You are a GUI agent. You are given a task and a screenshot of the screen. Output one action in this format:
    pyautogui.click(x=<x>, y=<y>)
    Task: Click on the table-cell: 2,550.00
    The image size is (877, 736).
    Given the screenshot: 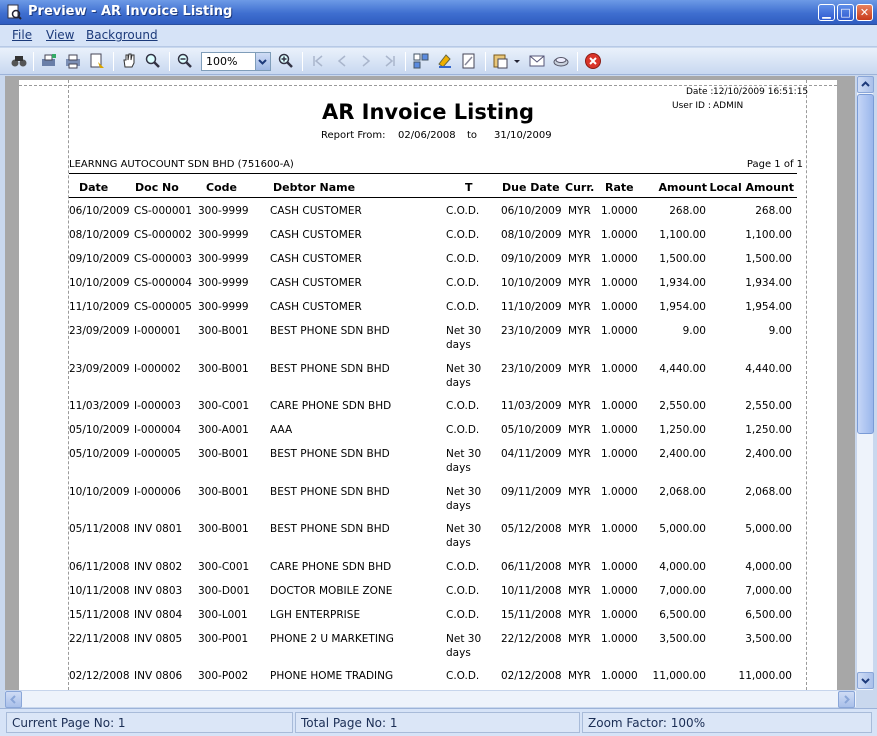 What is the action you would take?
    pyautogui.click(x=682, y=406)
    